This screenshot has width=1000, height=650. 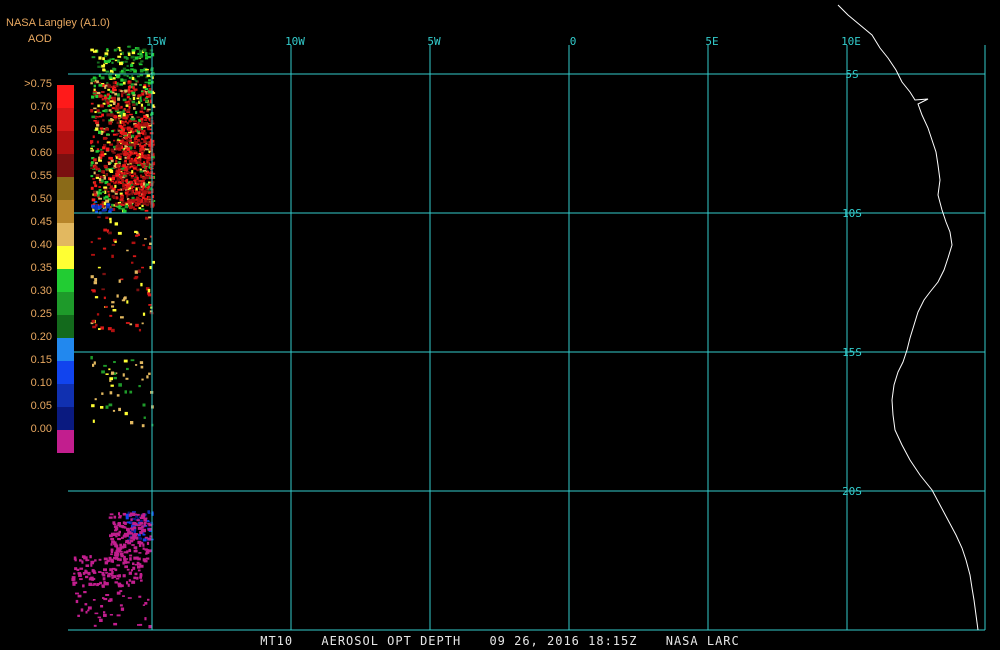 I want to click on legend-label: 0.25, so click(x=41, y=314).